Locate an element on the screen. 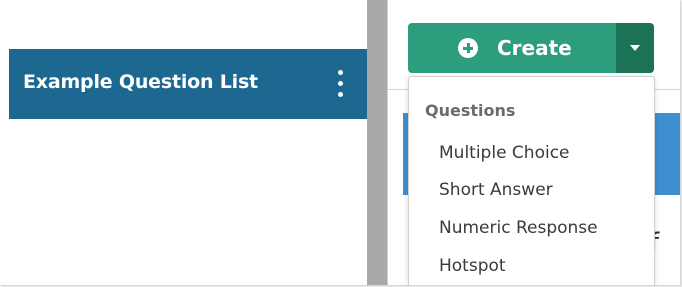  plus-circle-icon is located at coordinates (468, 48).